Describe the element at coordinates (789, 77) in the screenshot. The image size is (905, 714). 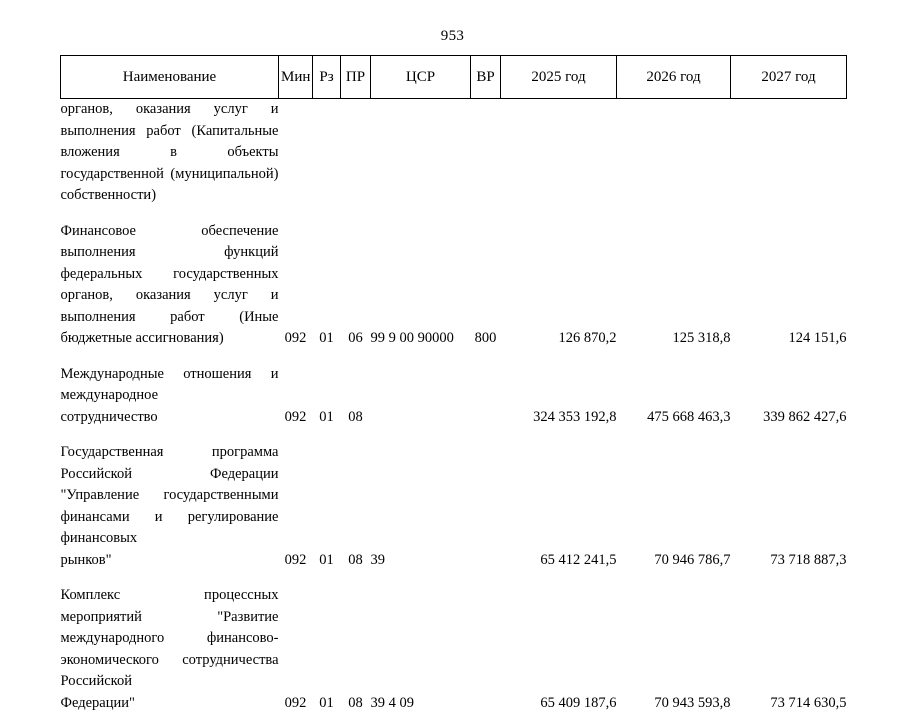
I see `column-header-year-2027: 2027 год` at that location.